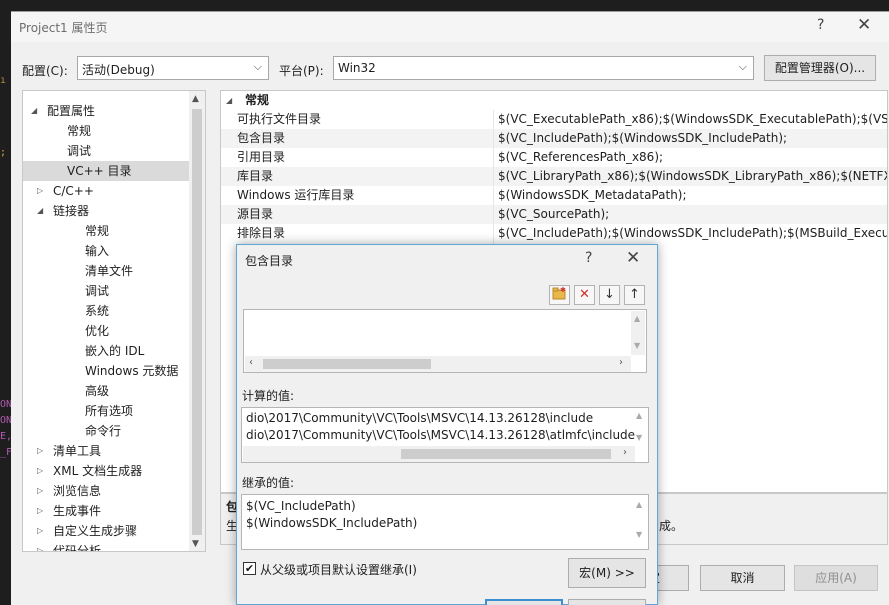 The image size is (889, 605). Describe the element at coordinates (109, 411) in the screenshot. I see `tree-item-label: 所有选项` at that location.